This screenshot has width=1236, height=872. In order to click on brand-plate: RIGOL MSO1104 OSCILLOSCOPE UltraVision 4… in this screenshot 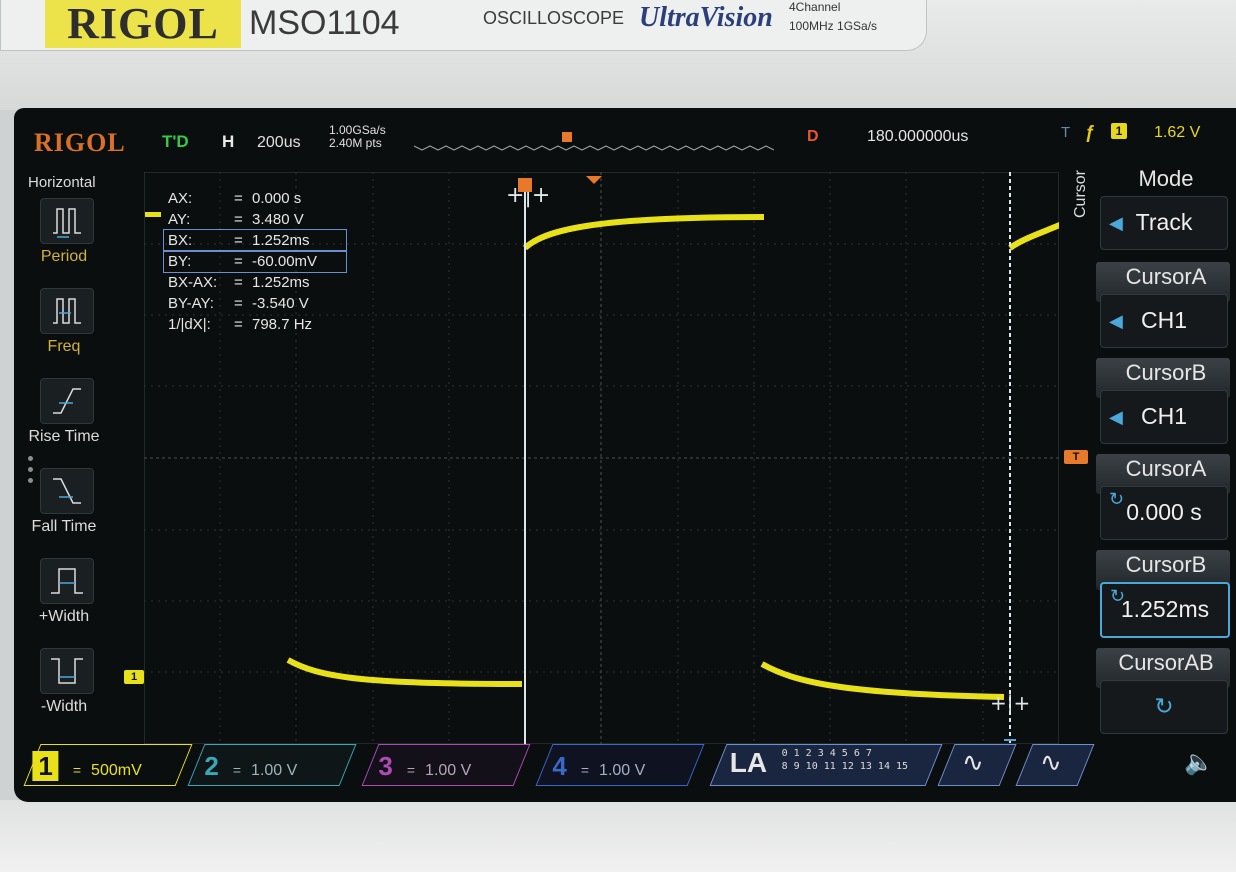, I will do `click(463, 25)`.